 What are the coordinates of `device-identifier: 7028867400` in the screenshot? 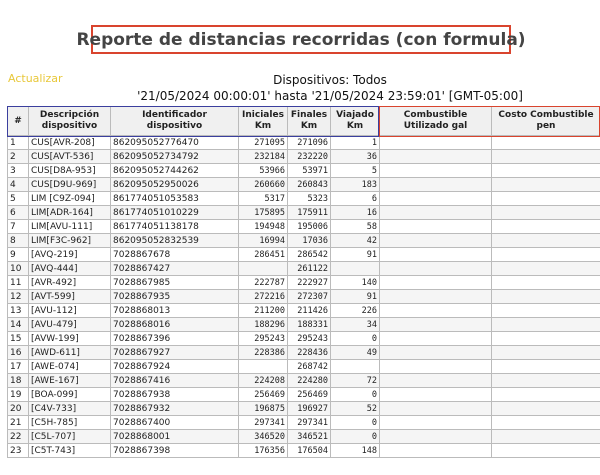 It's located at (174, 422).